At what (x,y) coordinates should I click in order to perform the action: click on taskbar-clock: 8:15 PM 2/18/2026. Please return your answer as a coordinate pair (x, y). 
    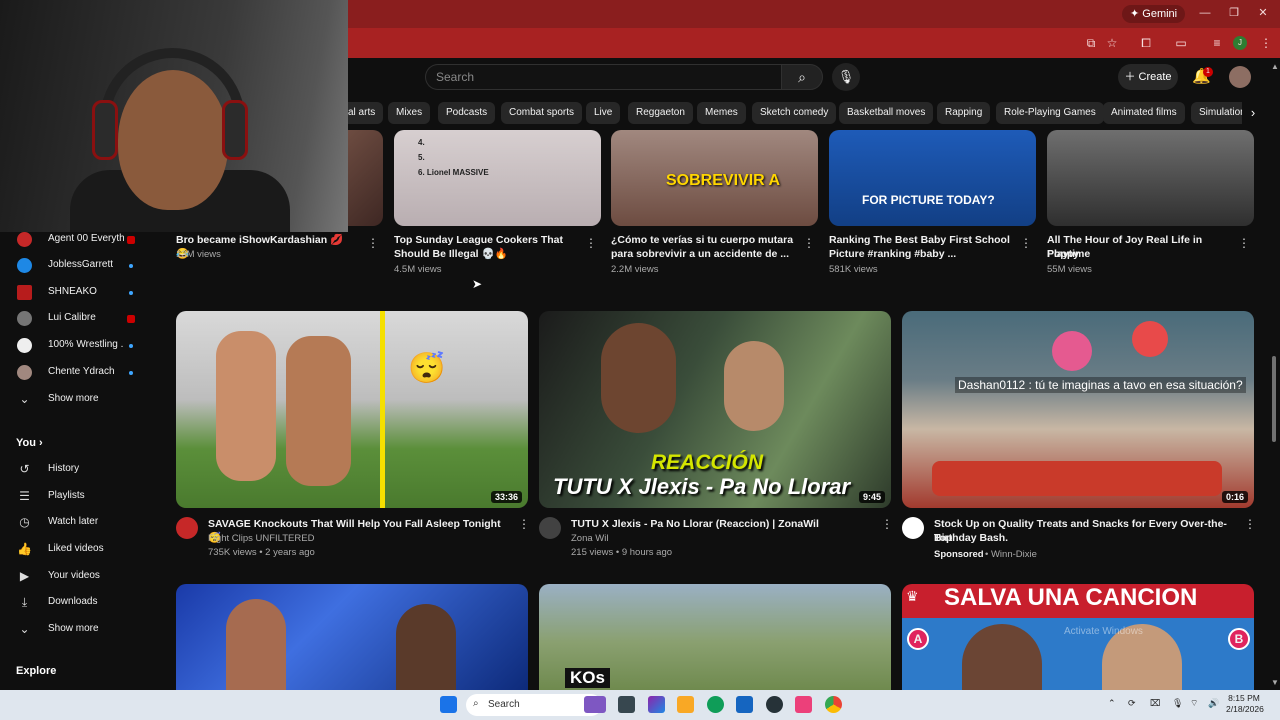
    Looking at the image, I should click on (1245, 704).